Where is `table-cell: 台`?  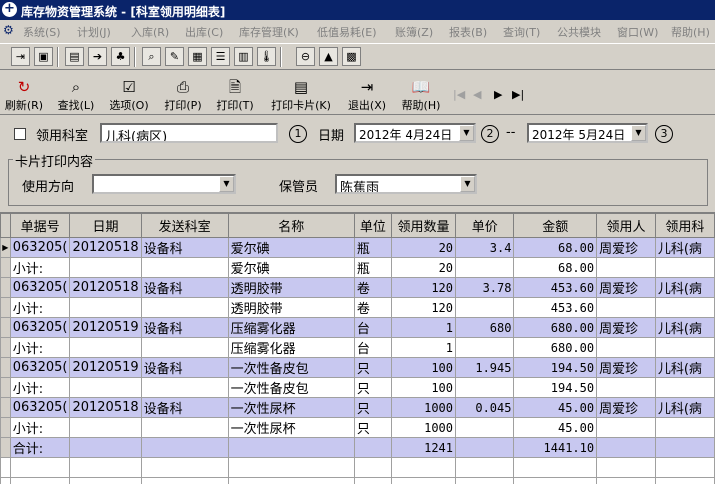 table-cell: 台 is located at coordinates (372, 327).